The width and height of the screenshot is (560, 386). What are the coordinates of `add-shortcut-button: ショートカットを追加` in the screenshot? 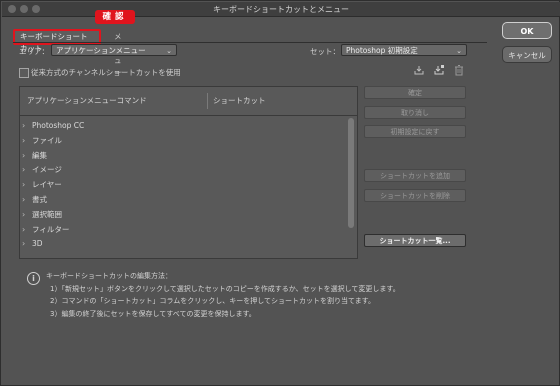 It's located at (415, 175).